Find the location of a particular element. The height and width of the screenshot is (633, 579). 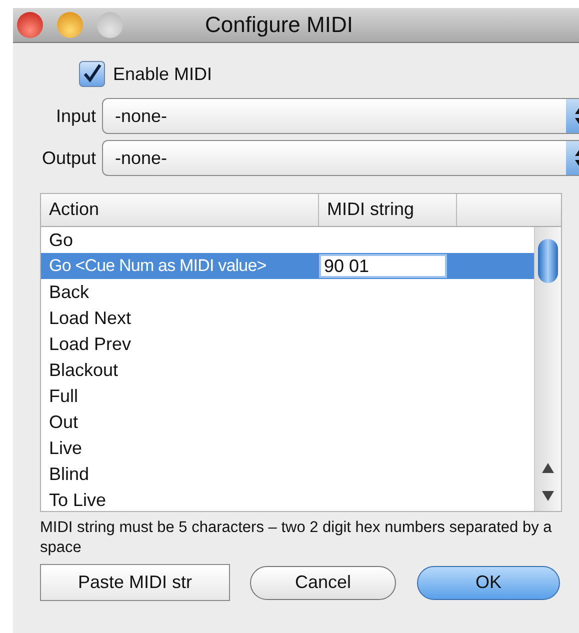

column-header: Action is located at coordinates (180, 210).